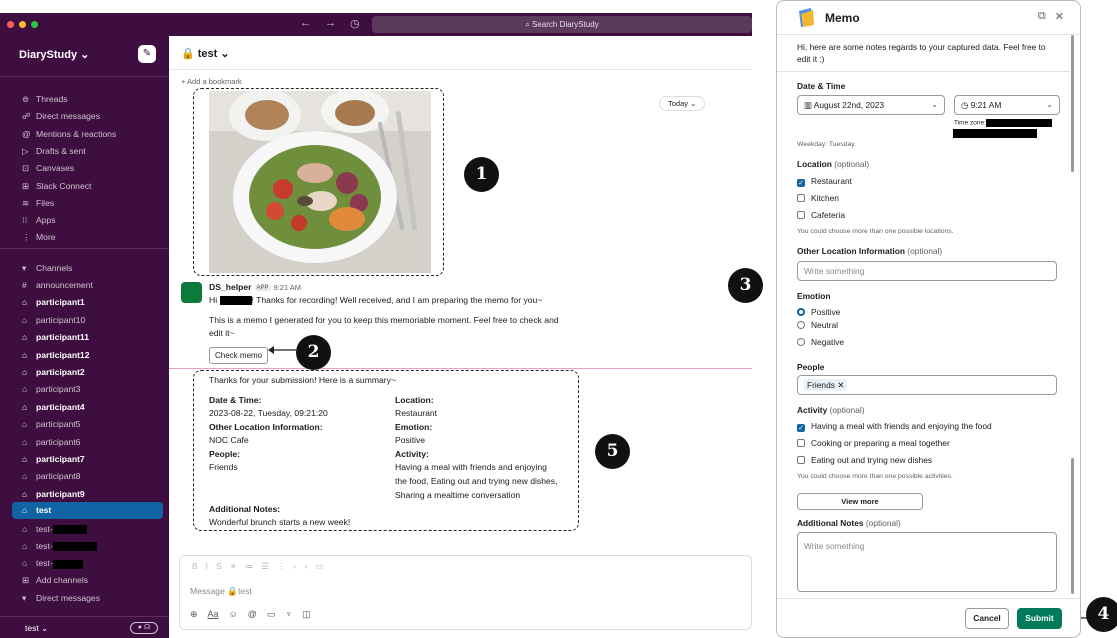 The height and width of the screenshot is (638, 1117). I want to click on direct-messages-section-header: ▾ Direct messages, so click(84, 598).